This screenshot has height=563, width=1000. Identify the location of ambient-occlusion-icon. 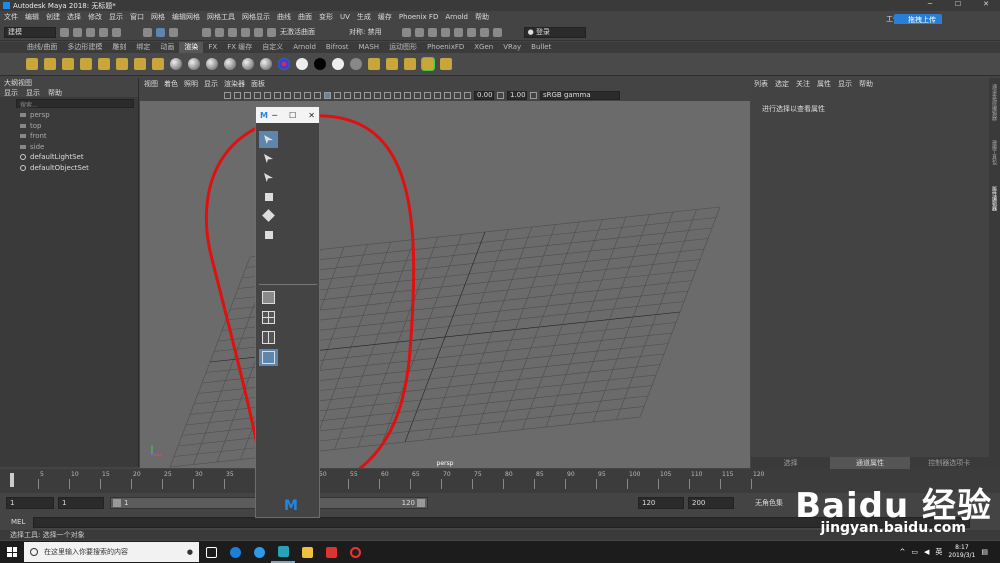
(387, 95).